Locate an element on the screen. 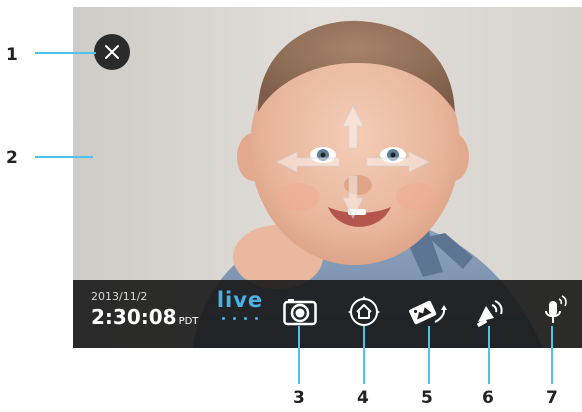 This screenshot has width=582, height=412. close-icon is located at coordinates (112, 52).